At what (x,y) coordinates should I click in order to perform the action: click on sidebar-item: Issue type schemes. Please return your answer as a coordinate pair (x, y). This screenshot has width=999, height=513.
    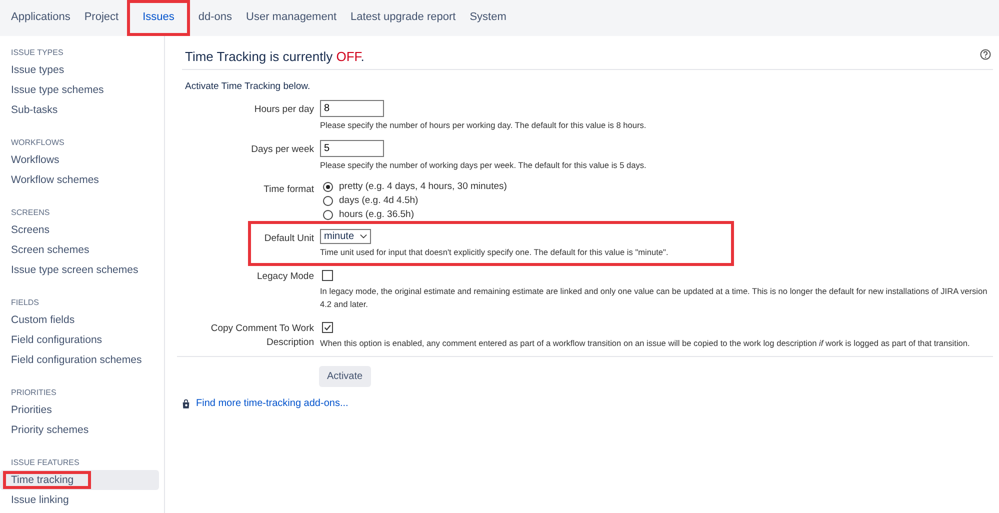
    Looking at the image, I should click on (79, 90).